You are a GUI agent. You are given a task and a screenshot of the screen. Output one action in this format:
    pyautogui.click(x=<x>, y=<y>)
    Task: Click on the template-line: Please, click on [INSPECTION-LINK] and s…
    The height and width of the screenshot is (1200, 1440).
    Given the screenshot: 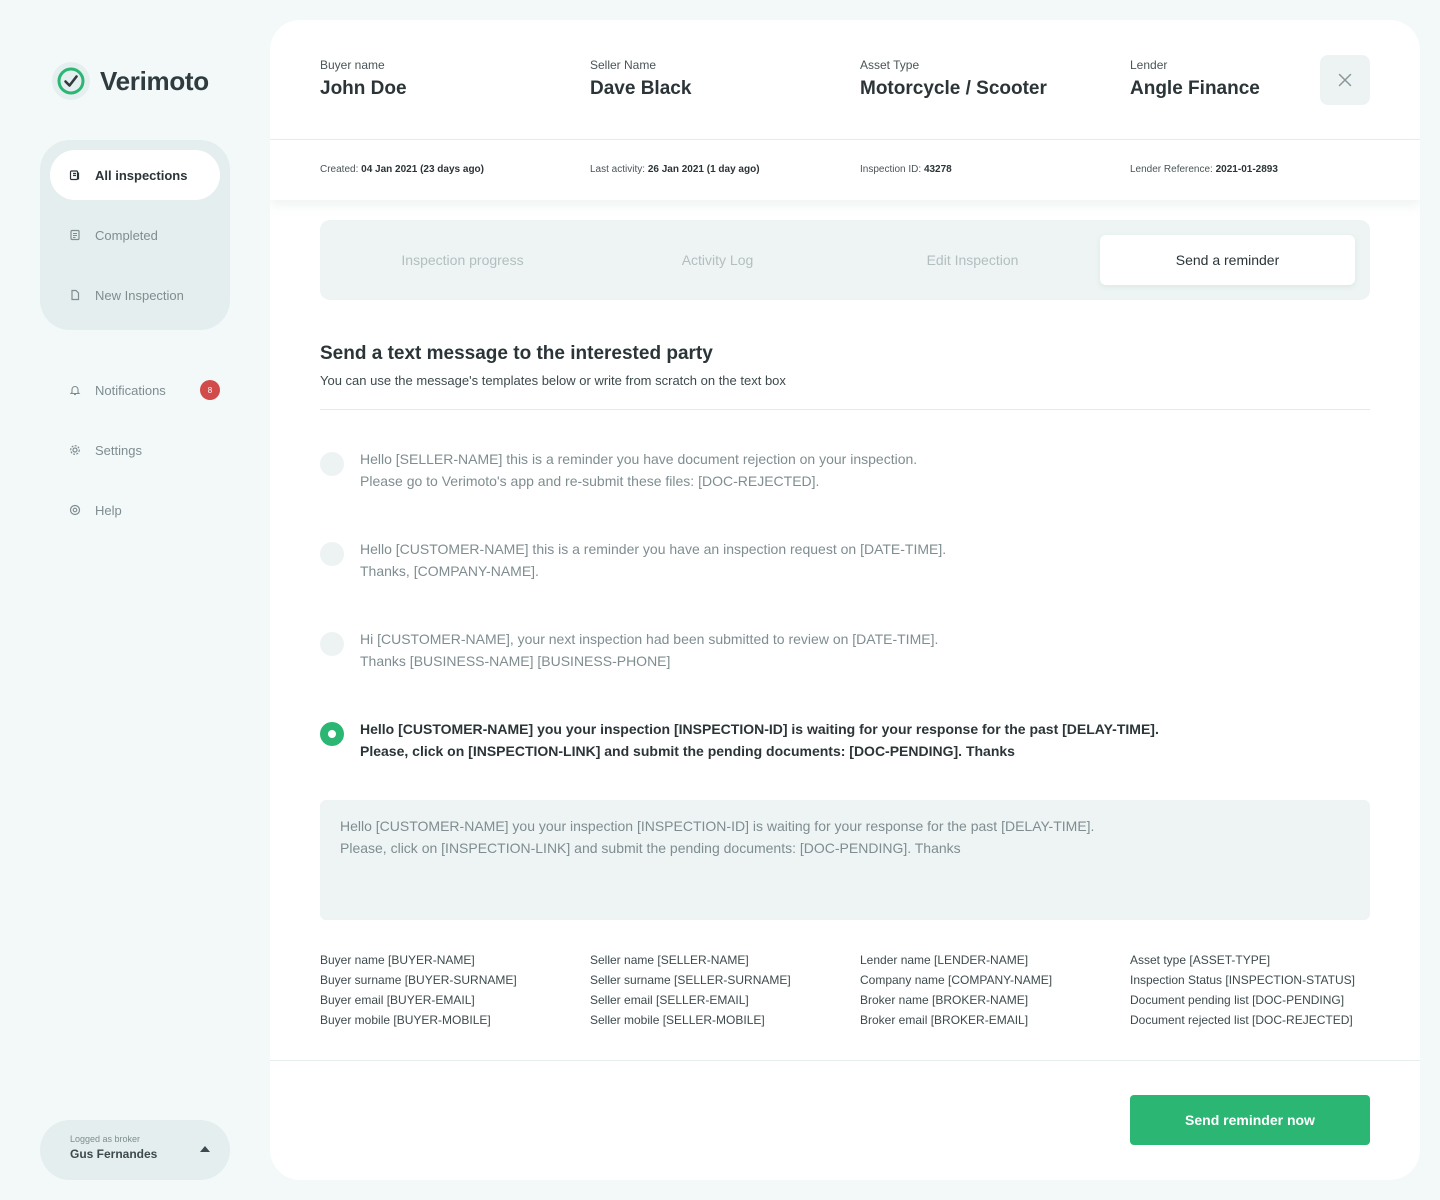 What is the action you would take?
    pyautogui.click(x=687, y=751)
    